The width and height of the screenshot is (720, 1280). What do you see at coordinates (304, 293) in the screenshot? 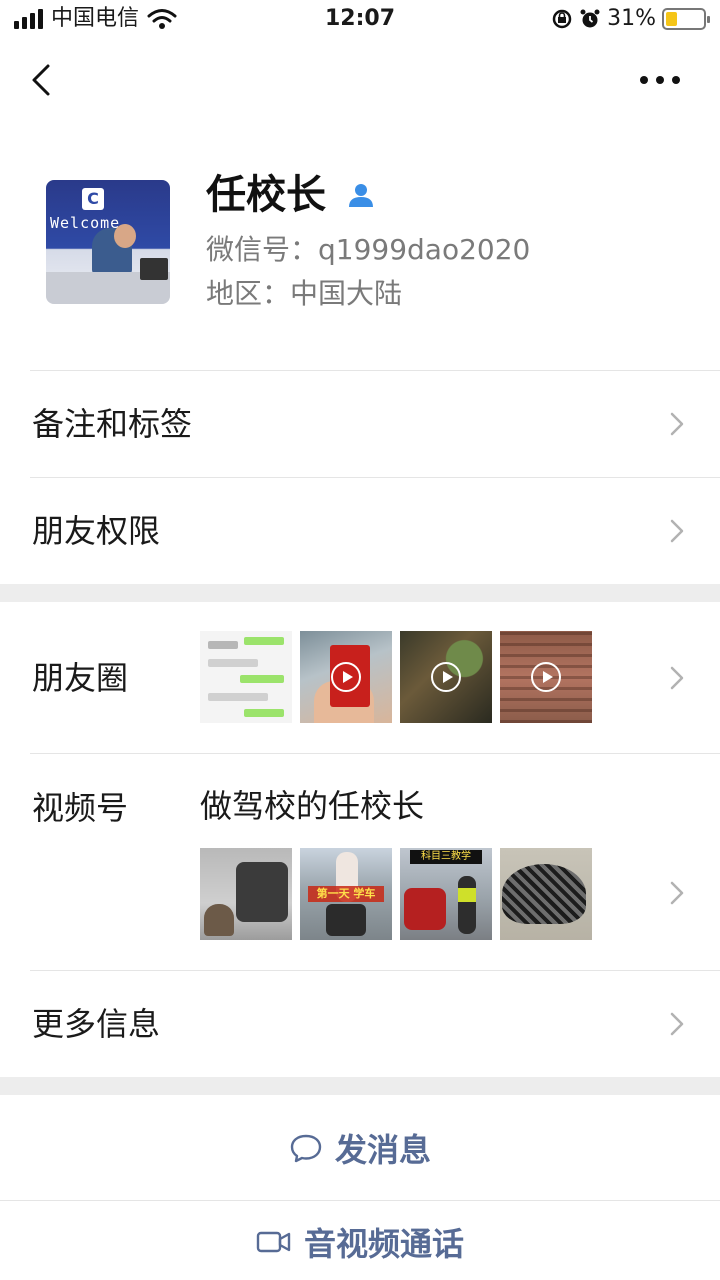
I see `region: 地区：中国大陆` at bounding box center [304, 293].